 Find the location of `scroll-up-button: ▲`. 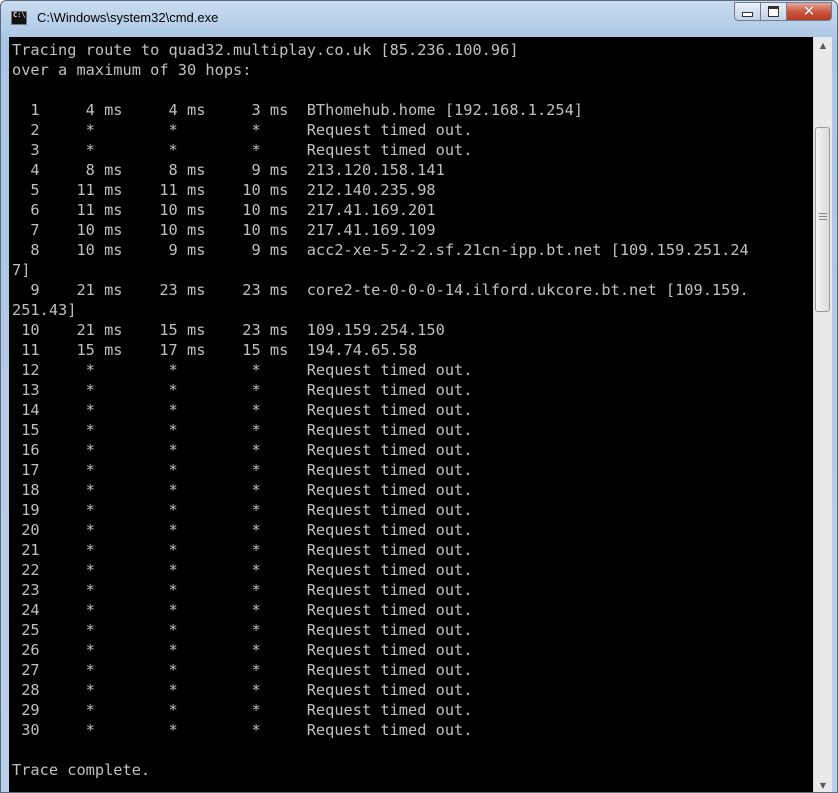

scroll-up-button: ▲ is located at coordinates (823, 45).